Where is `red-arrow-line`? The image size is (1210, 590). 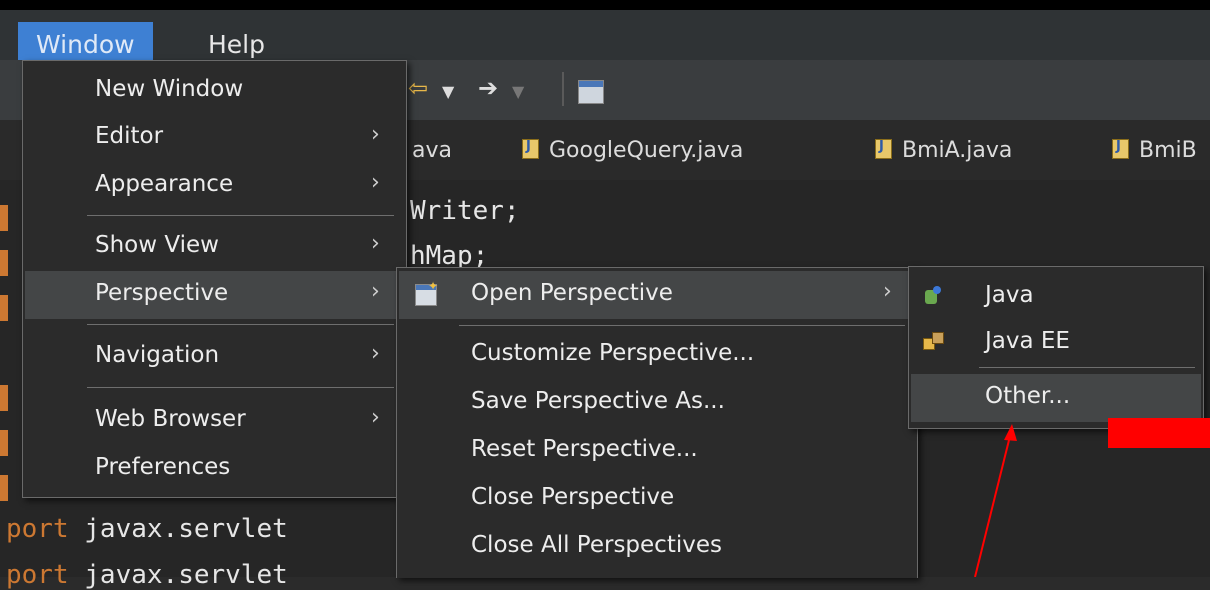
red-arrow-line is located at coordinates (993, 504).